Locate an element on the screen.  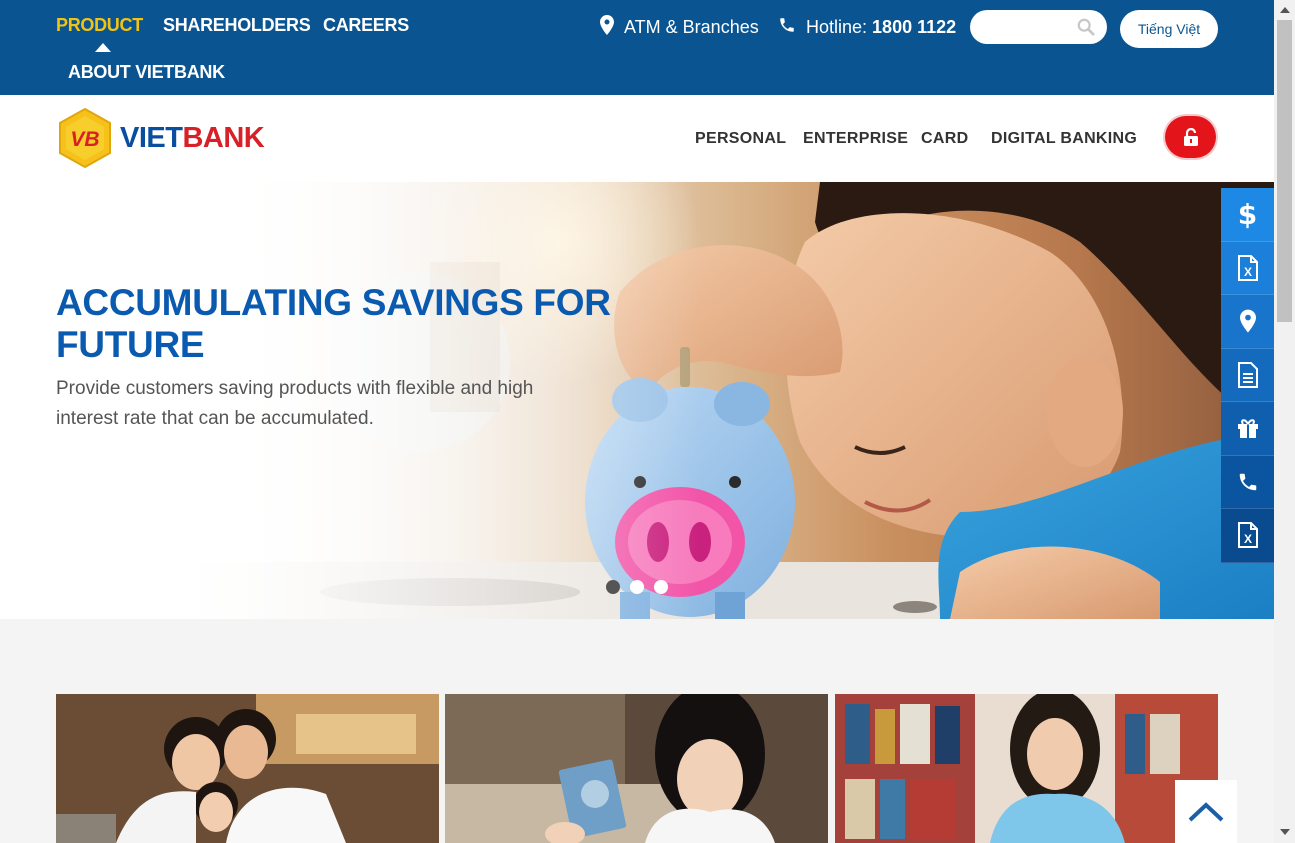
savings-book-card is located at coordinates (636, 768).